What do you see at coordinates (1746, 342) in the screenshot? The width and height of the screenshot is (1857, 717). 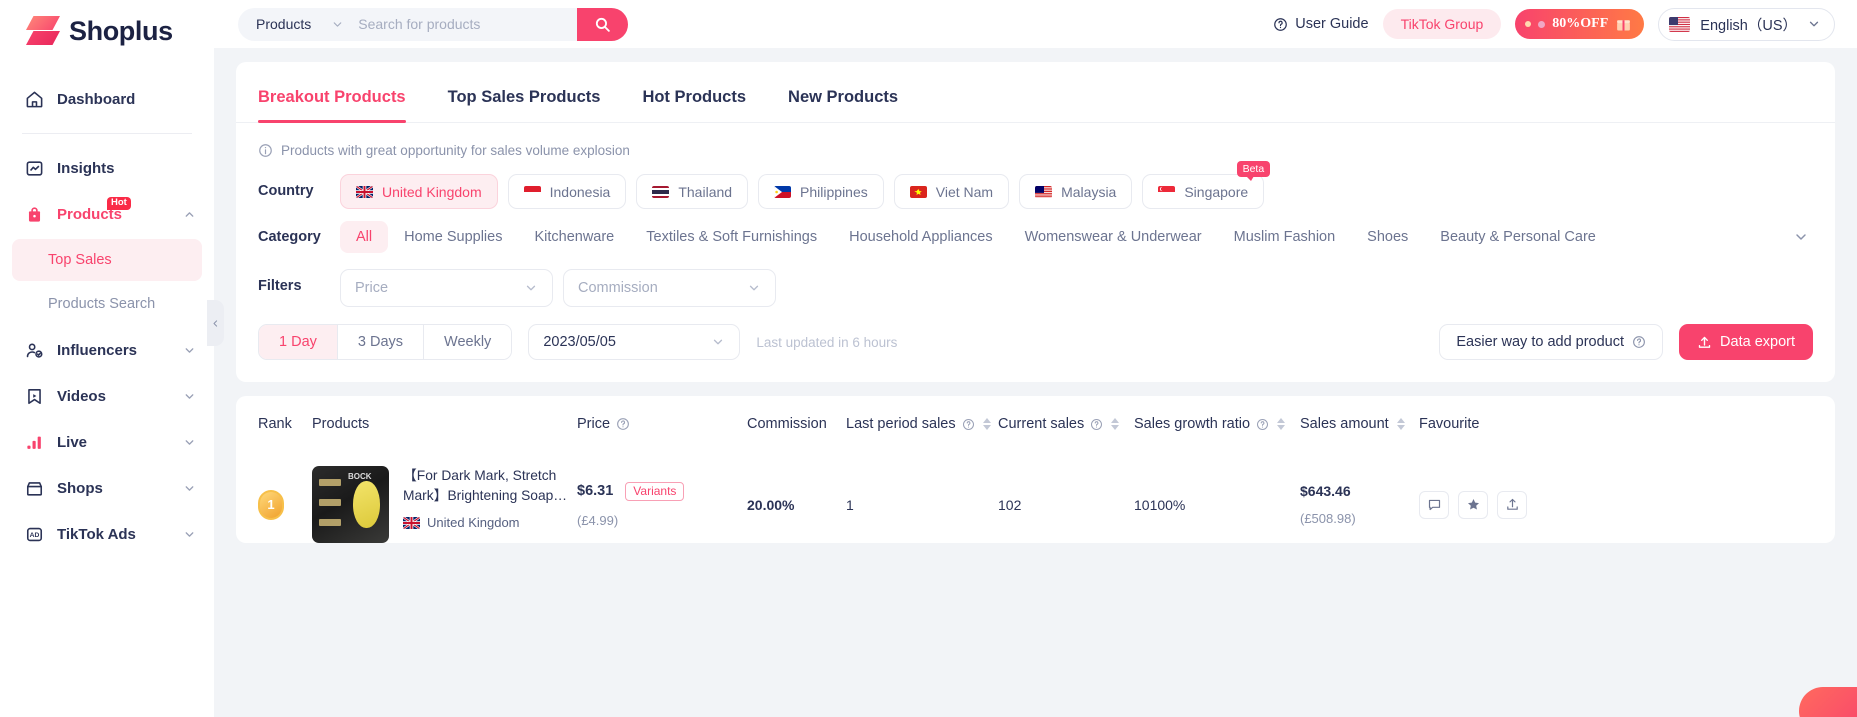 I see `data-export-button: Data export` at bounding box center [1746, 342].